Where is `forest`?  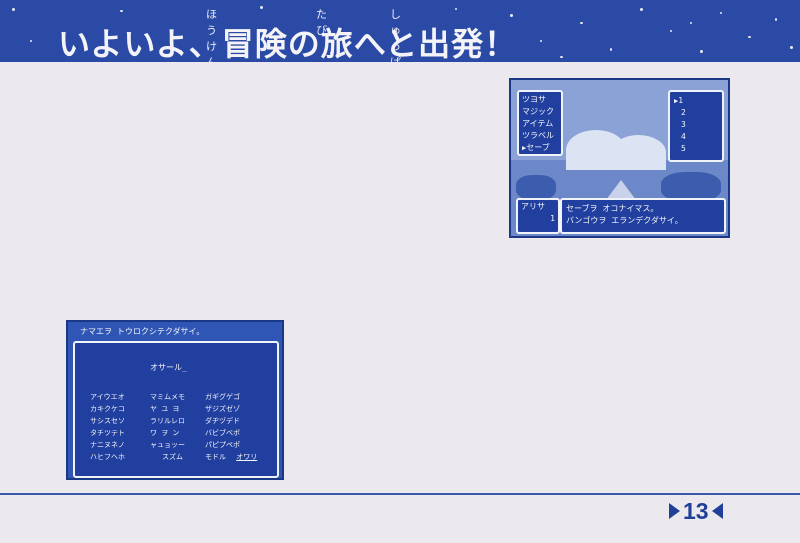 forest is located at coordinates (536, 187).